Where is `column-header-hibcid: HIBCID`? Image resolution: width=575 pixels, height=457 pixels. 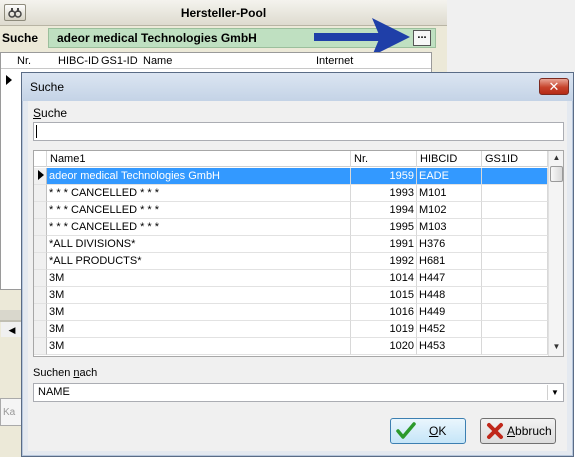 column-header-hibcid: HIBCID is located at coordinates (449, 159).